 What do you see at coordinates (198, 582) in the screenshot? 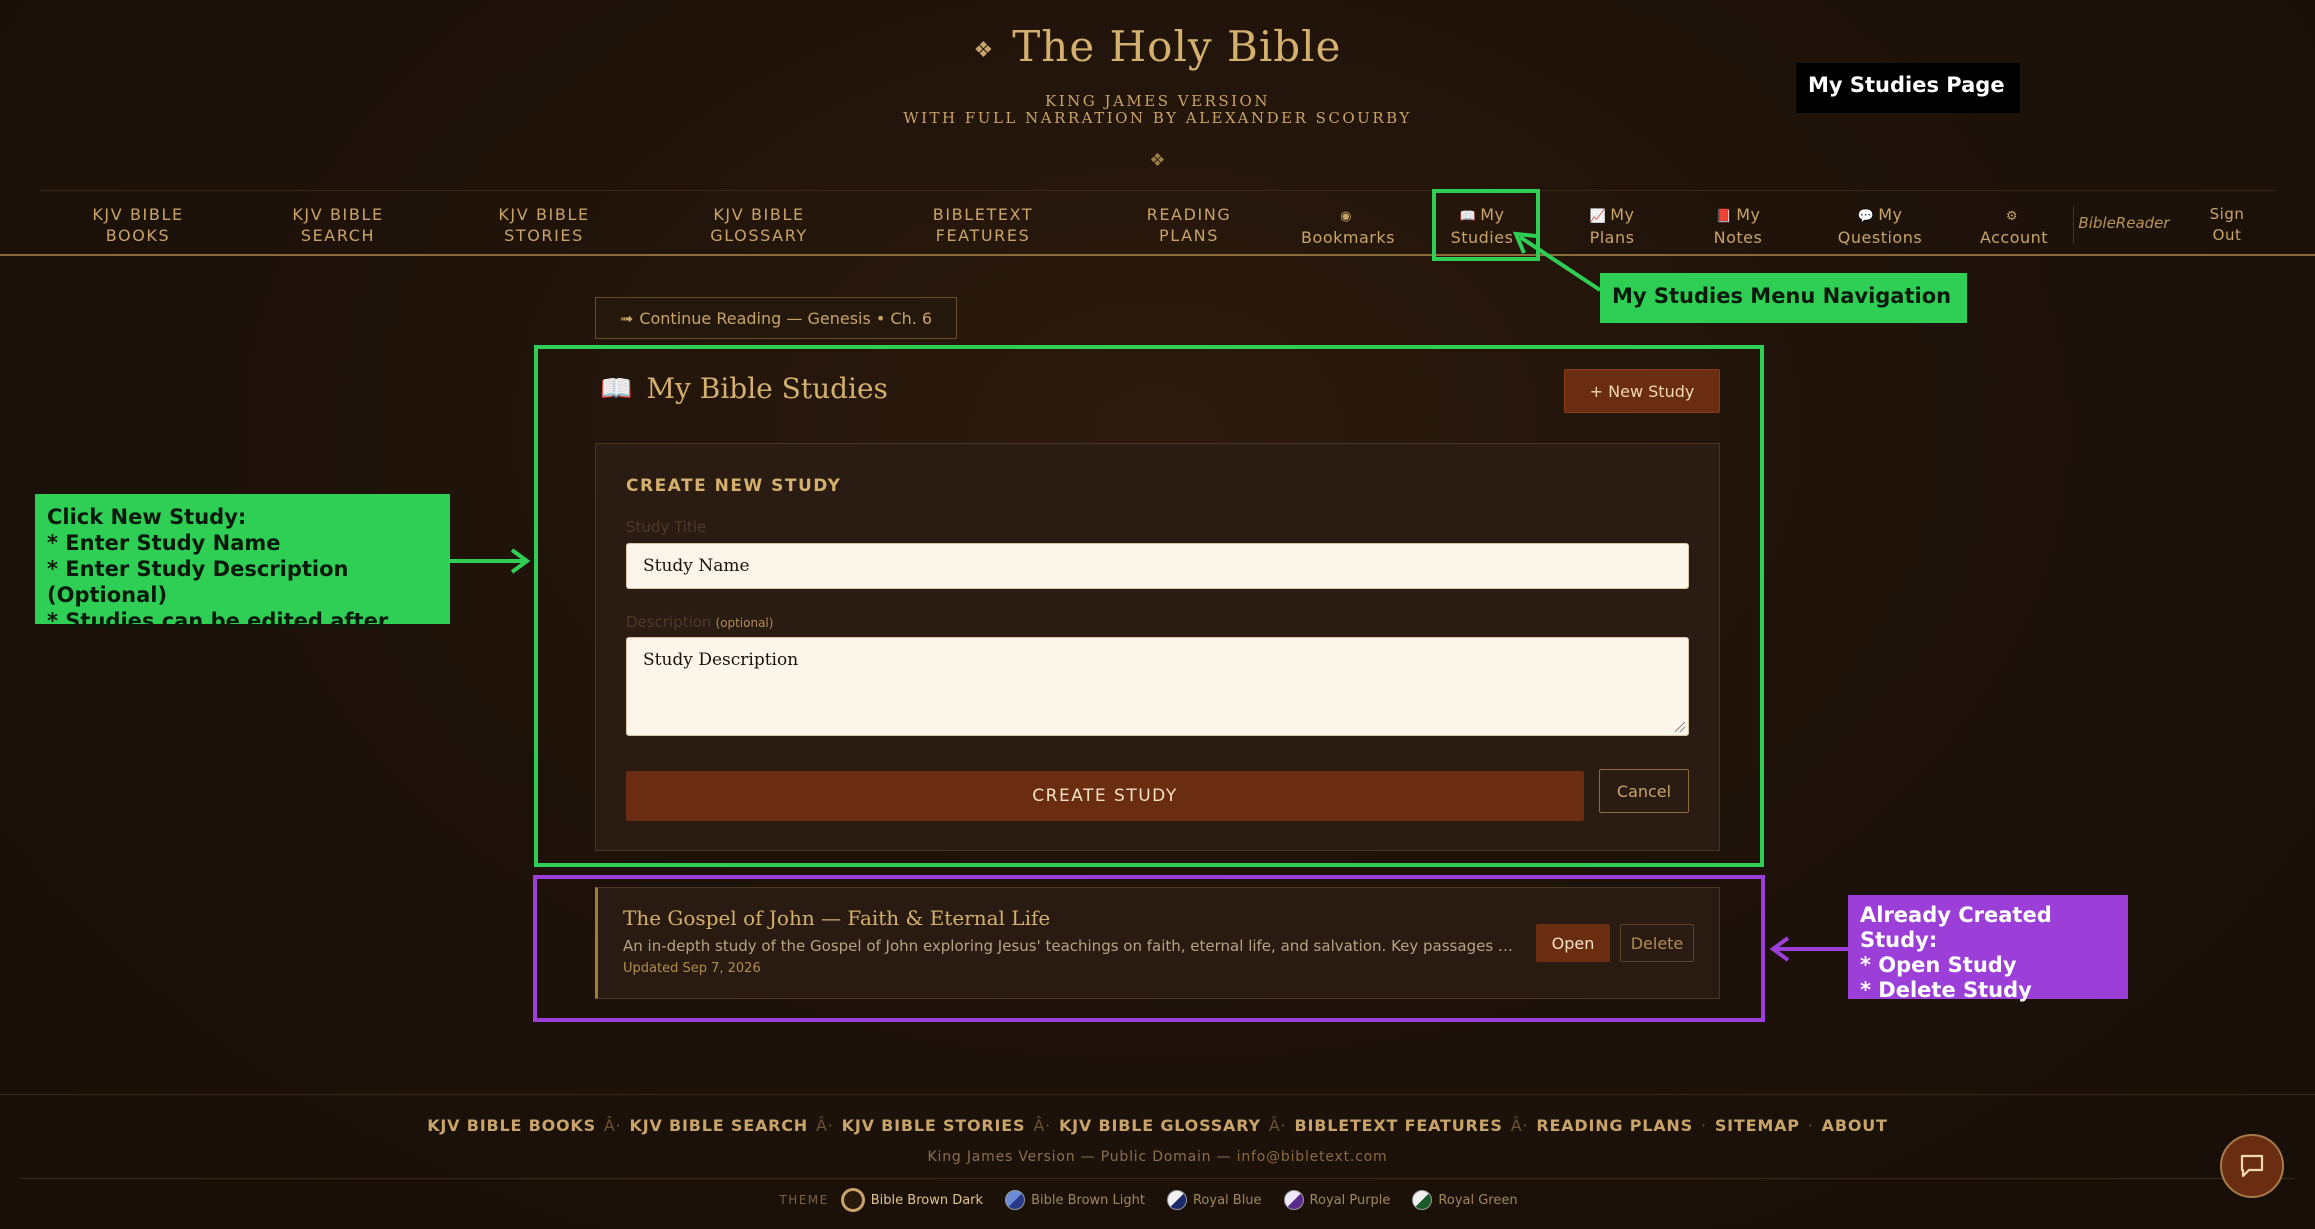
I see `annotation-line: * Enter Study Description (Optional)` at bounding box center [198, 582].